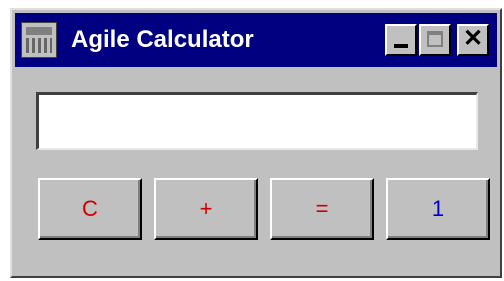 The image size is (504, 281). What do you see at coordinates (39, 31) in the screenshot?
I see `calculator-icon-screen` at bounding box center [39, 31].